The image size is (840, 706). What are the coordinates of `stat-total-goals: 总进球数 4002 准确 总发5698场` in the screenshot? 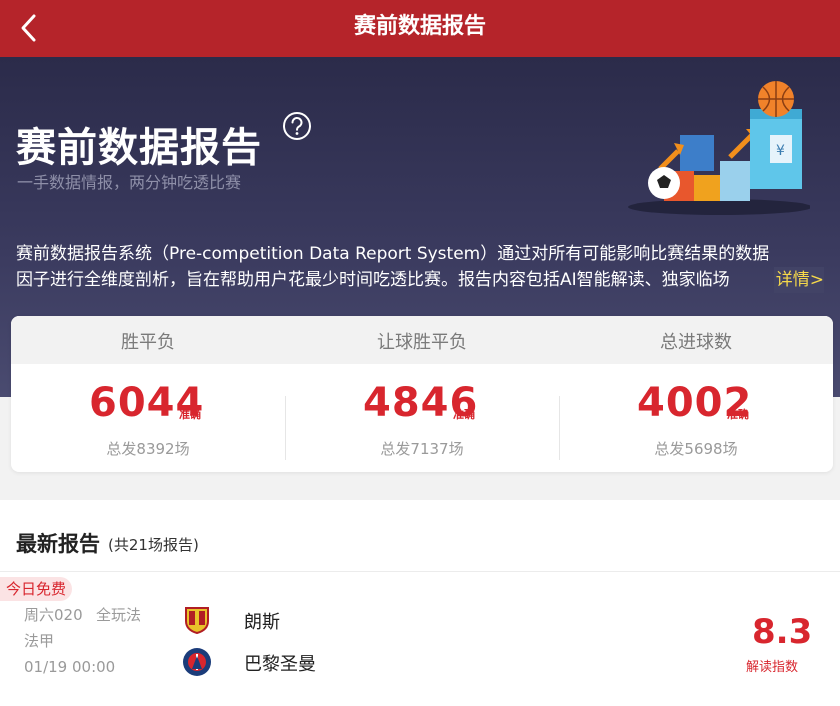 It's located at (696, 394).